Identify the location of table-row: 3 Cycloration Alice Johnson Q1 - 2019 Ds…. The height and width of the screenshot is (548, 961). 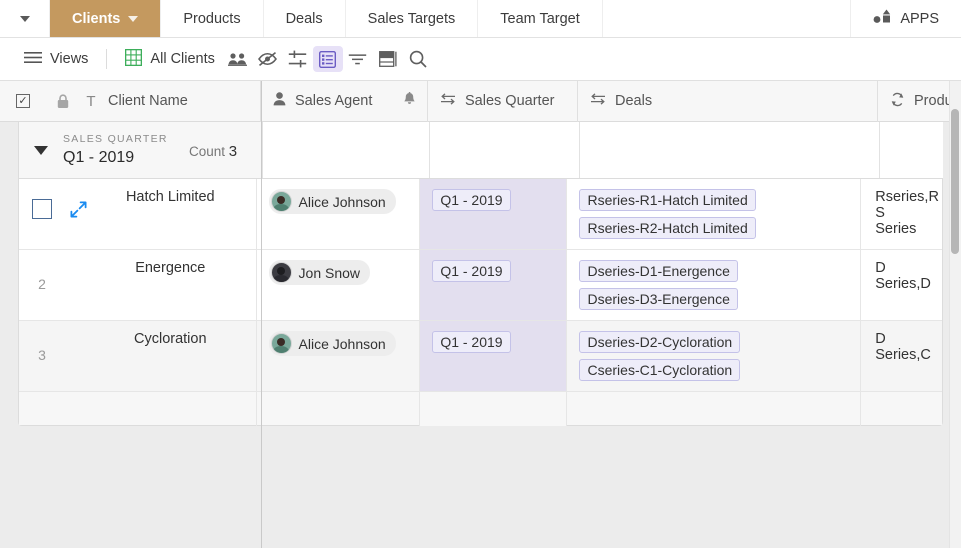
(480, 355).